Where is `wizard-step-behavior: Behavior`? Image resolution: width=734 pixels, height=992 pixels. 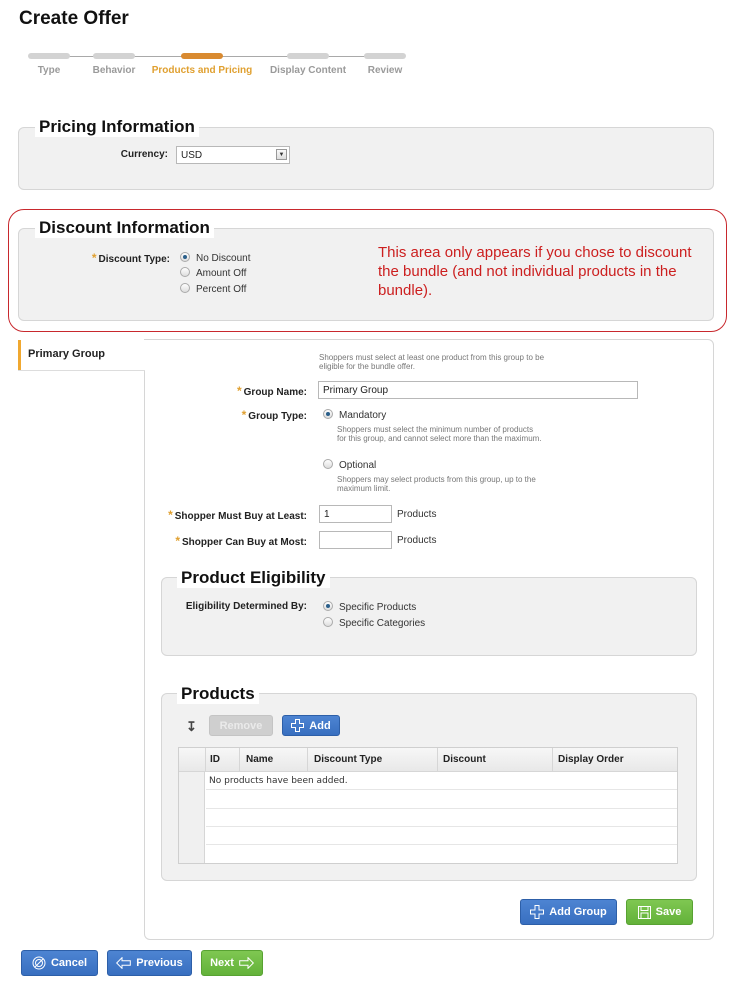 wizard-step-behavior: Behavior is located at coordinates (114, 64).